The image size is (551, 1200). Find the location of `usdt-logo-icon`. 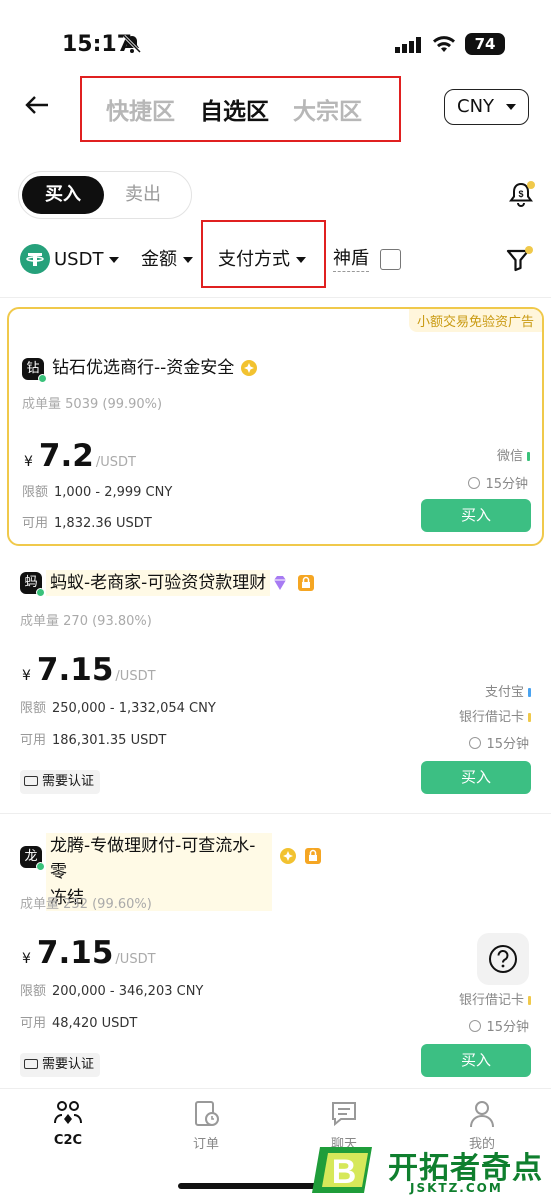

usdt-logo-icon is located at coordinates (35, 259).